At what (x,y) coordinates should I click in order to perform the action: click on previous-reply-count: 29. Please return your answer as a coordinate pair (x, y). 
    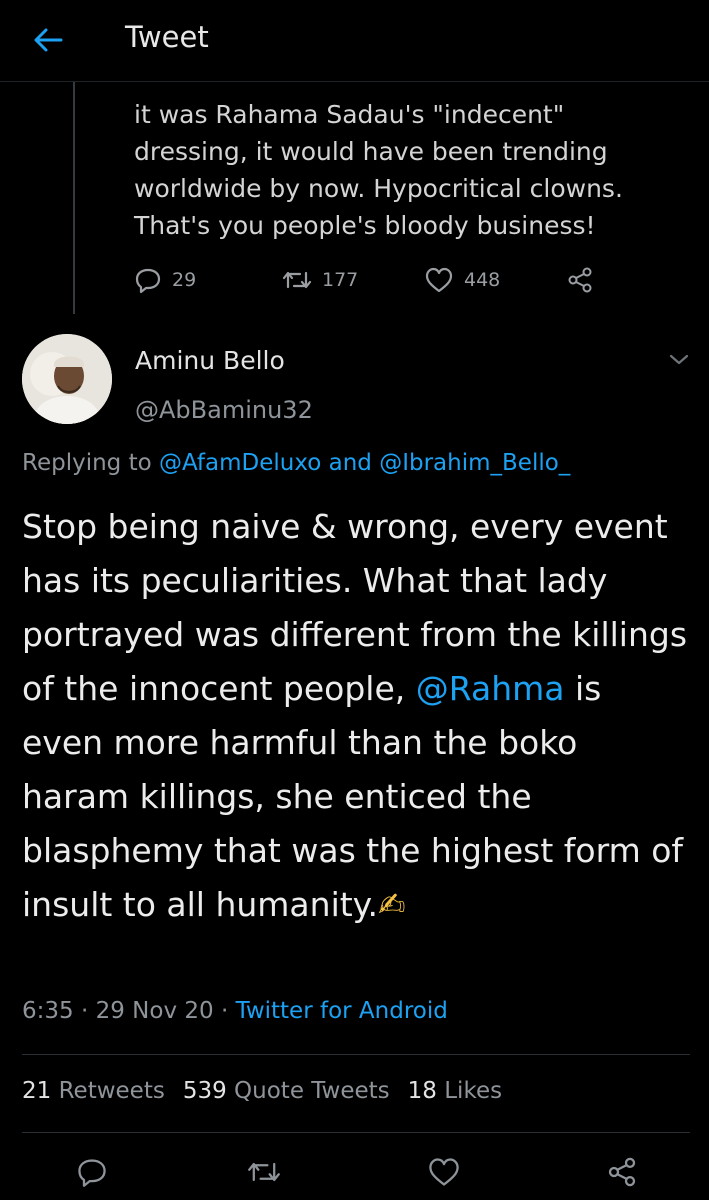
    Looking at the image, I should click on (184, 280).